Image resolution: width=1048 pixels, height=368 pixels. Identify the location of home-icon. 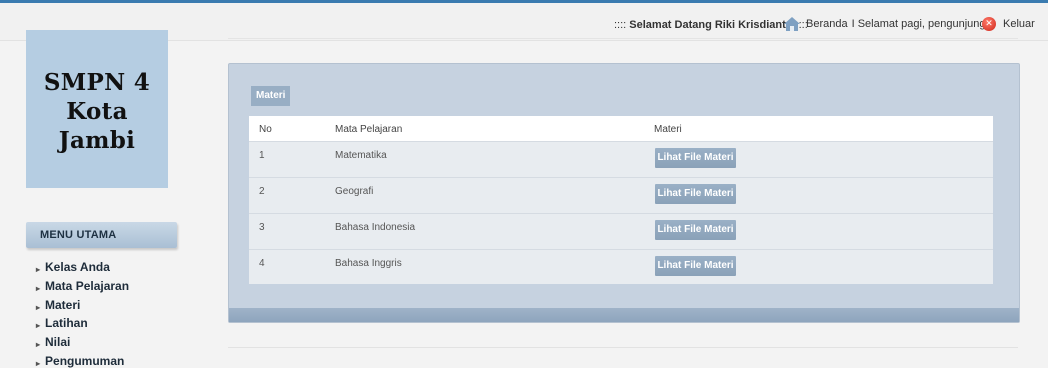
(792, 24).